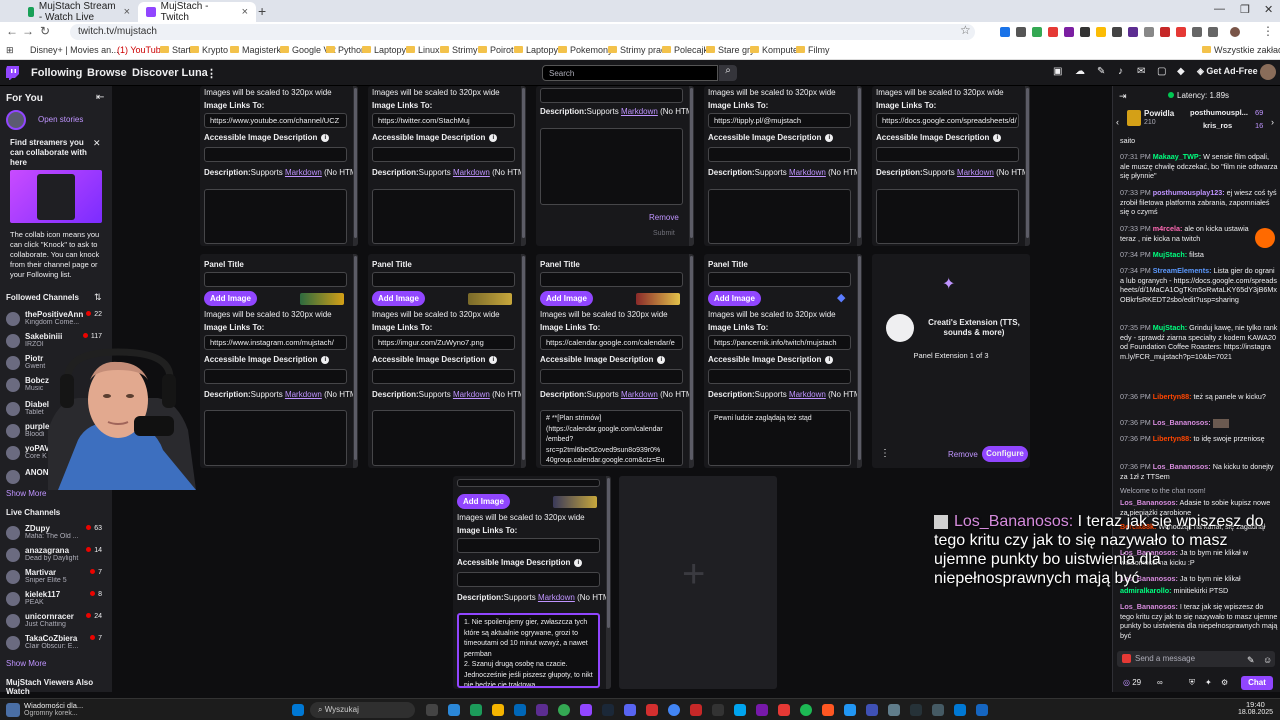  Describe the element at coordinates (813, 50) in the screenshot. I see `bookmark-folder: Filmy` at that location.